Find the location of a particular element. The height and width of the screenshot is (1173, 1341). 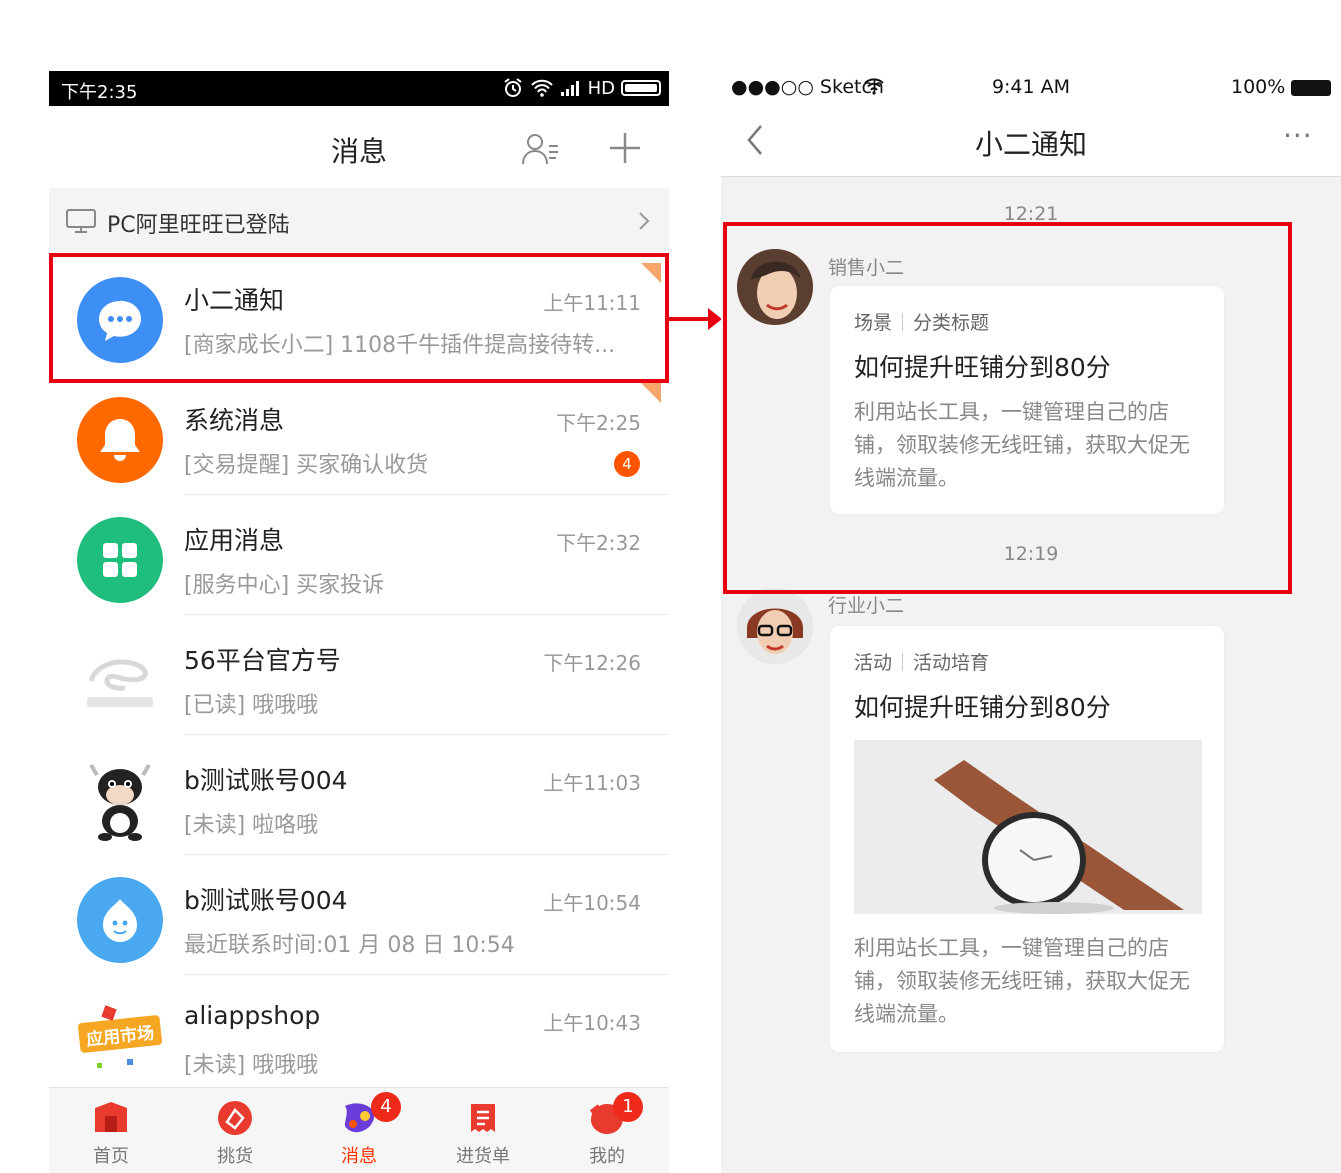

ios-nav-bar: 小二通知 ··· is located at coordinates (1031, 141).